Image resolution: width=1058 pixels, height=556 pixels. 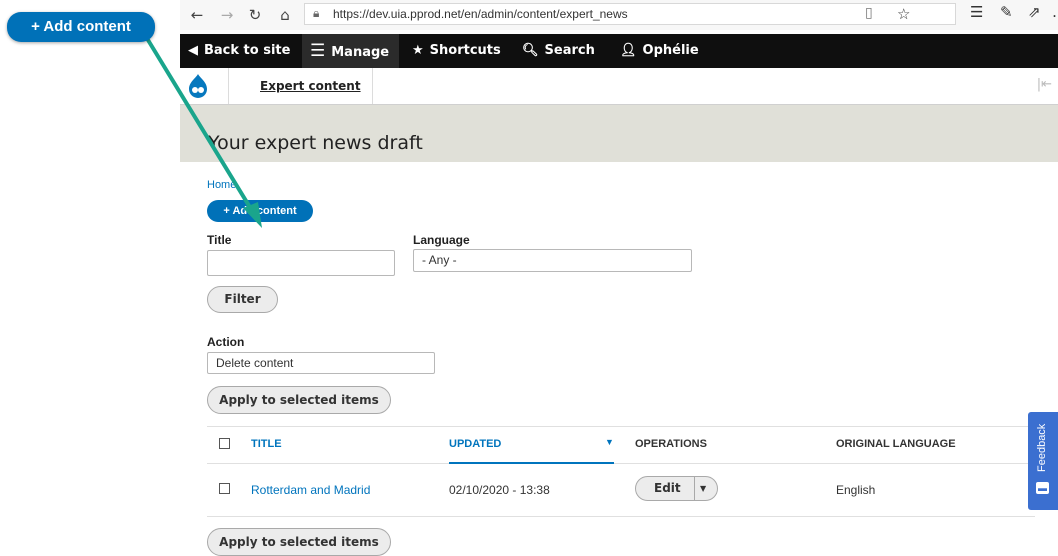 What do you see at coordinates (247, 50) in the screenshot?
I see `back-to-site-label: Back to site` at bounding box center [247, 50].